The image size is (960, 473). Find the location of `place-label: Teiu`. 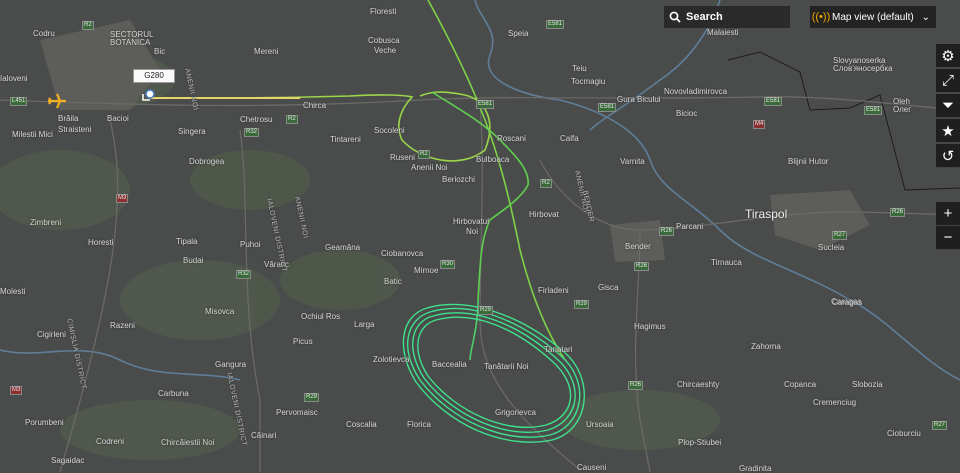

place-label: Teiu is located at coordinates (579, 68).